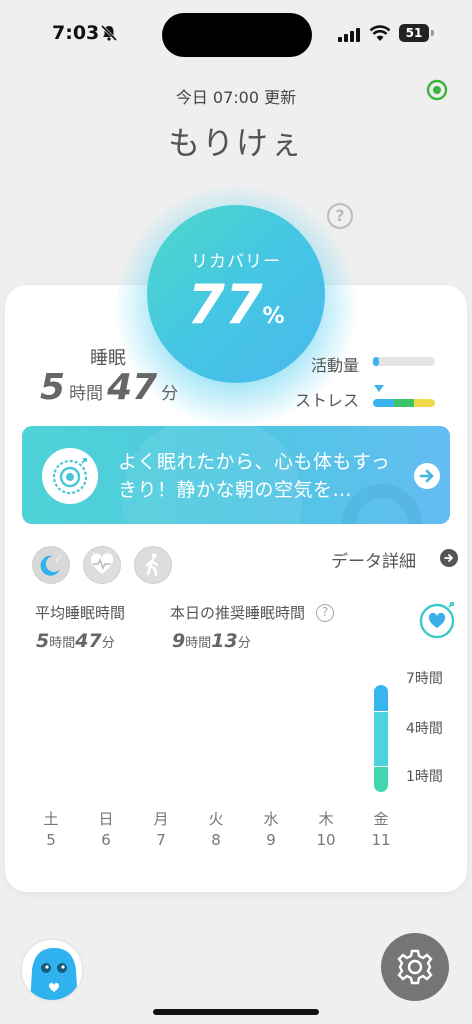  What do you see at coordinates (437, 92) in the screenshot?
I see `device-sync-icon` at bounding box center [437, 92].